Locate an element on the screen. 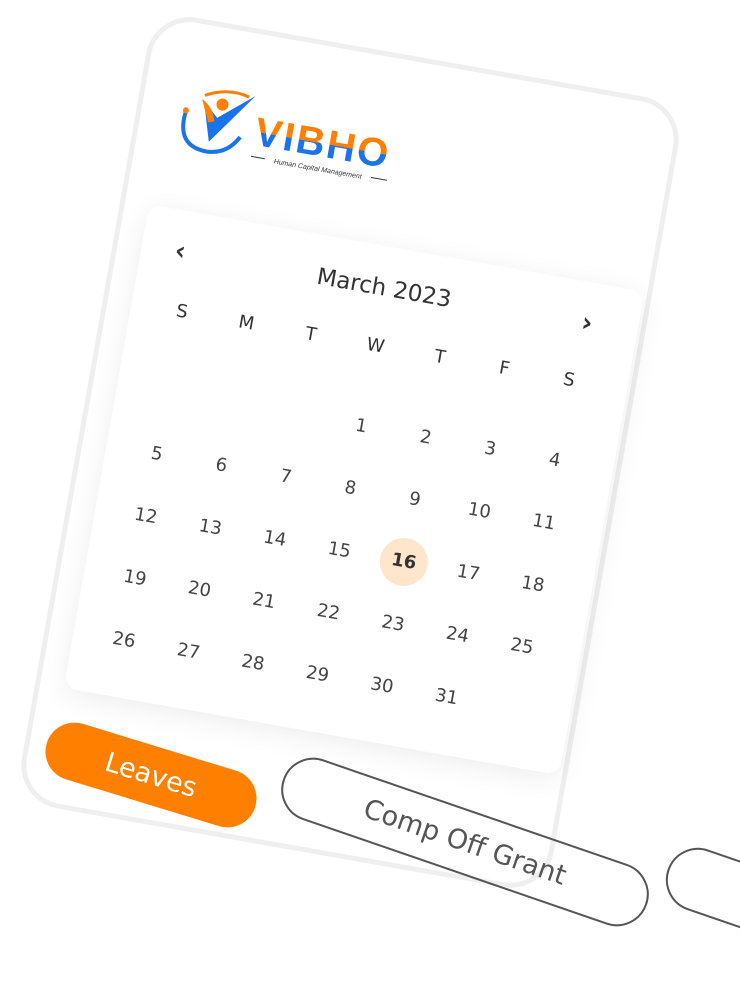 This screenshot has width=740, height=991. day-cell: 3 is located at coordinates (490, 449).